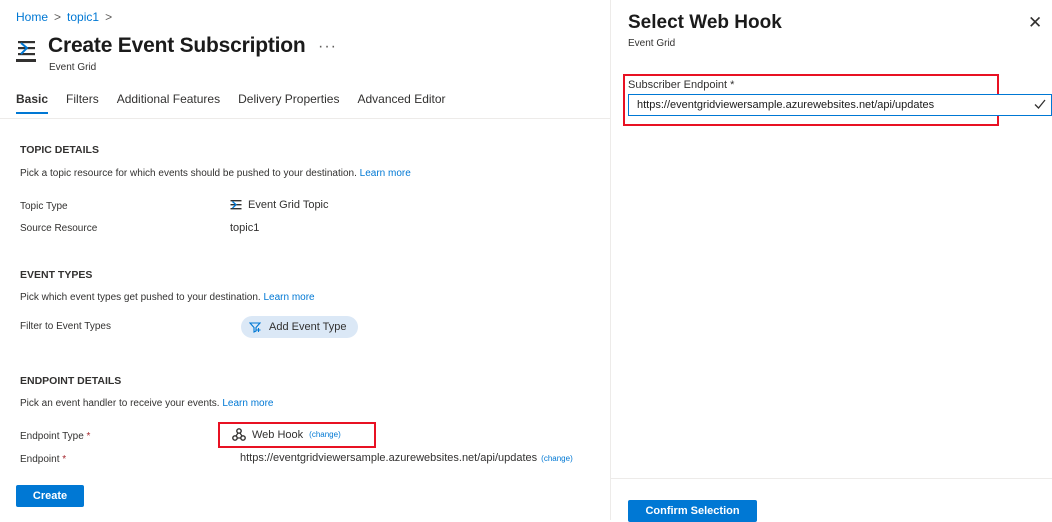  I want to click on endpoint-details-learn-more-link: Learn more, so click(247, 403).